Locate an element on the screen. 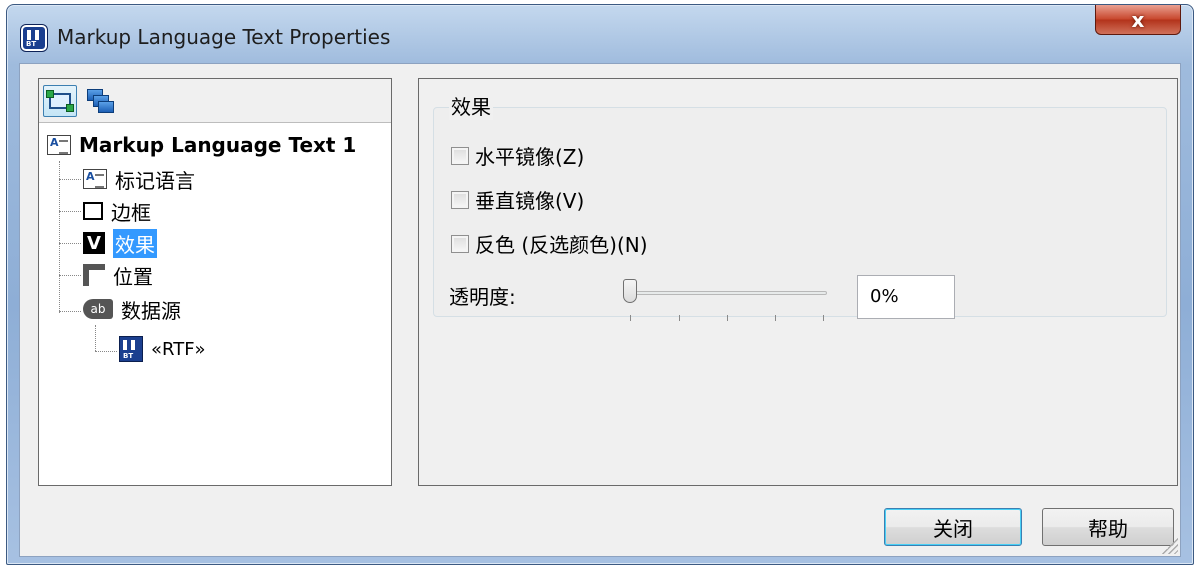 The image size is (1200, 569). checkbox-label: 反色 (反选颜色)(N) is located at coordinates (561, 245).